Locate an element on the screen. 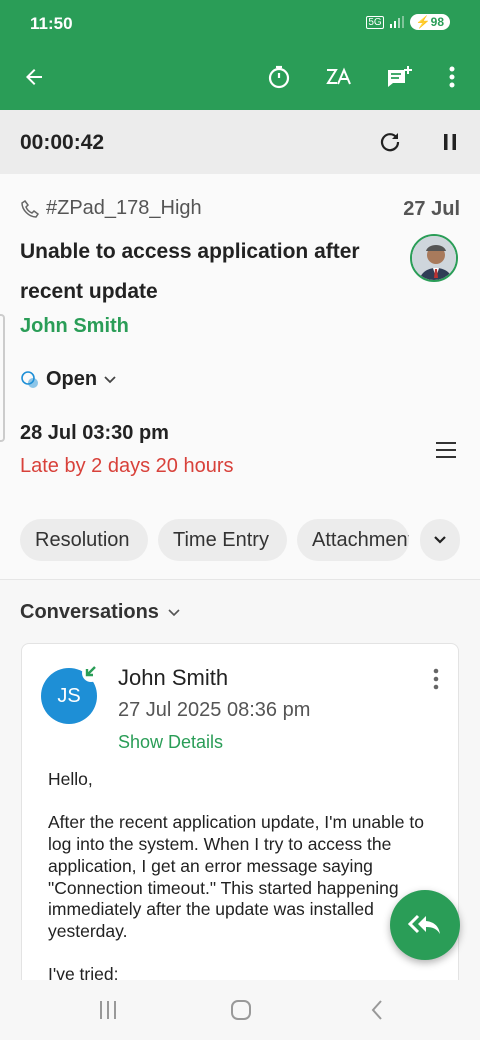 The image size is (480, 1040). translate-icon is located at coordinates (338, 76).